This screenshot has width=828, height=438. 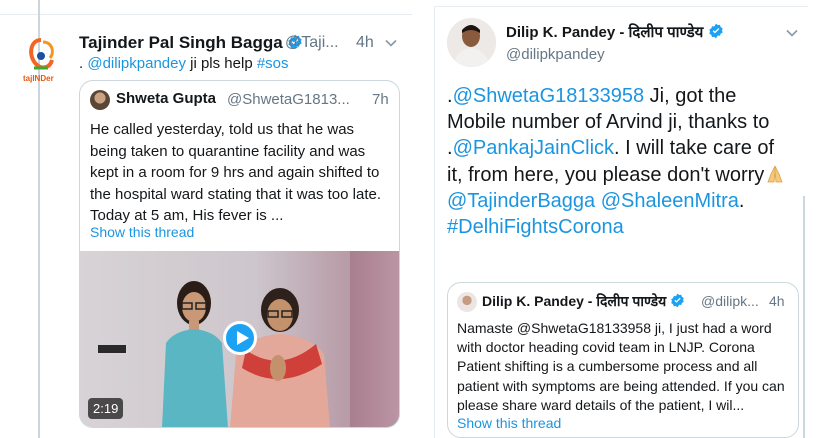 I want to click on mention-link: @PankajJainClick, so click(x=533, y=148).